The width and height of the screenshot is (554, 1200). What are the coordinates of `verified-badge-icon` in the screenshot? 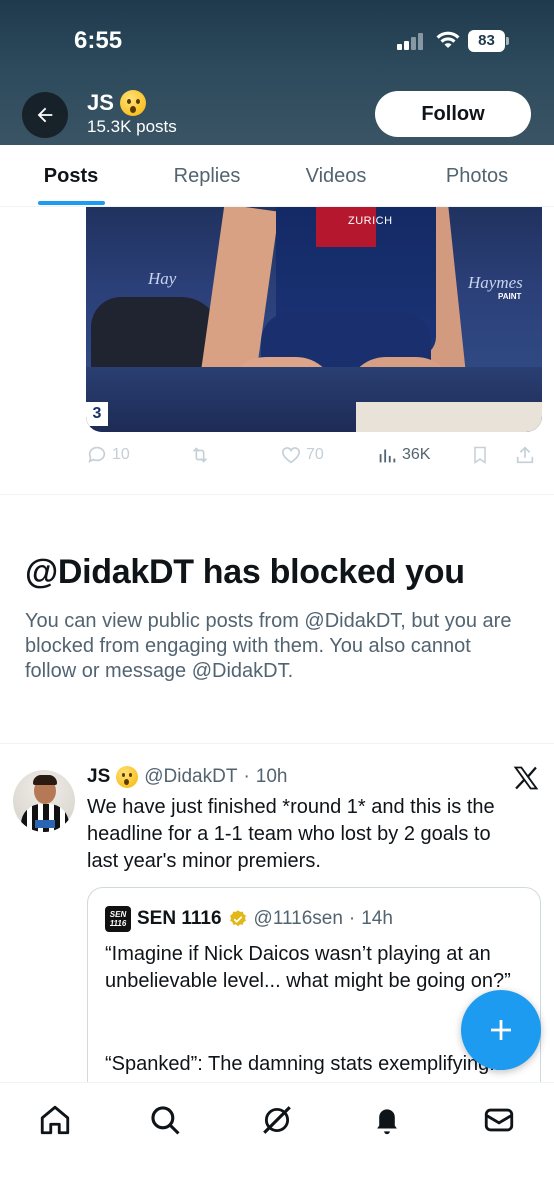 It's located at (237, 918).